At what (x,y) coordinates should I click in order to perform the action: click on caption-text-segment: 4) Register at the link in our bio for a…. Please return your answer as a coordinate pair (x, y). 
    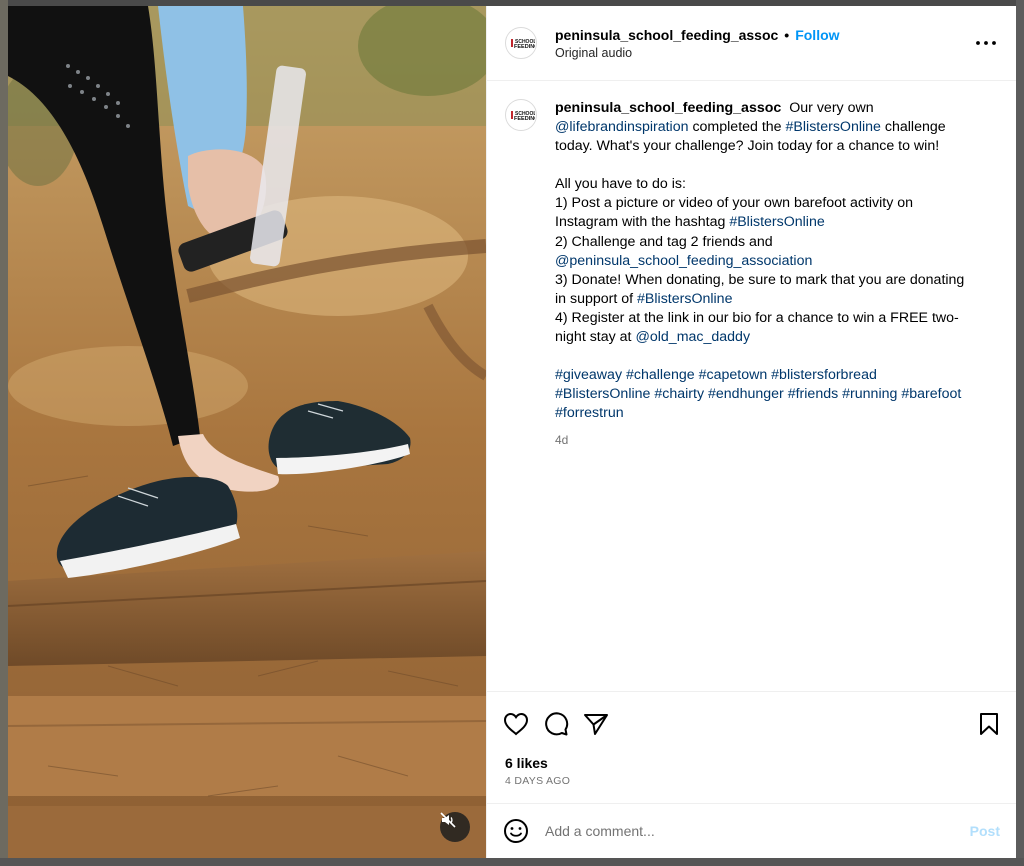
    Looking at the image, I should click on (757, 327).